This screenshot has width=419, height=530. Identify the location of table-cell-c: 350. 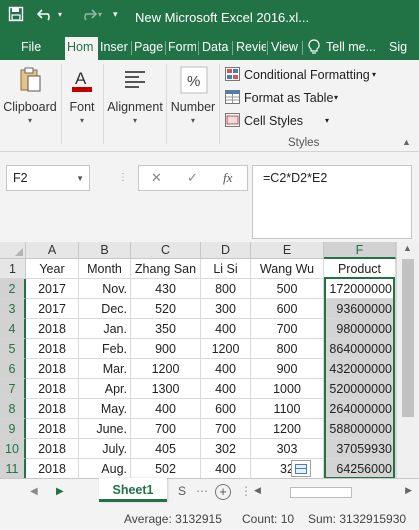
(166, 329).